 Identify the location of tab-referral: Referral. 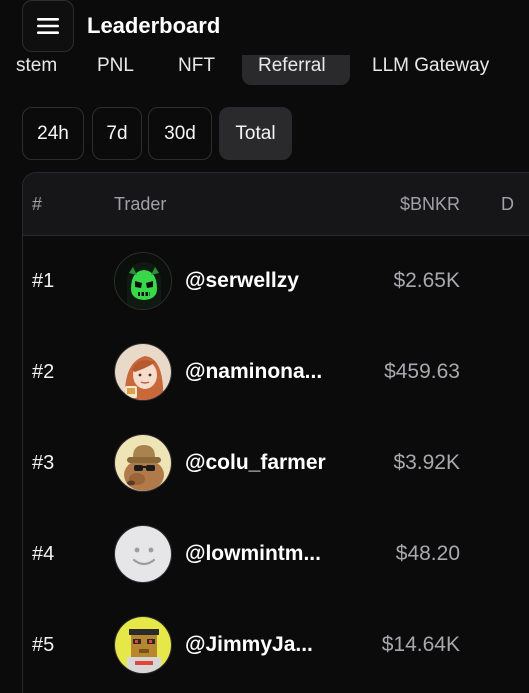
(296, 70).